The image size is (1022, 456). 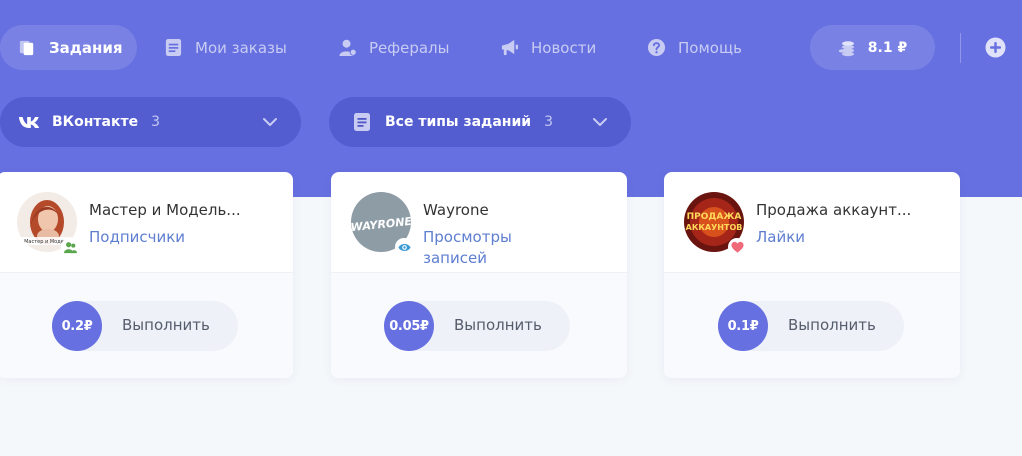 I want to click on balance-button: 8.1 ₽, so click(x=872, y=47).